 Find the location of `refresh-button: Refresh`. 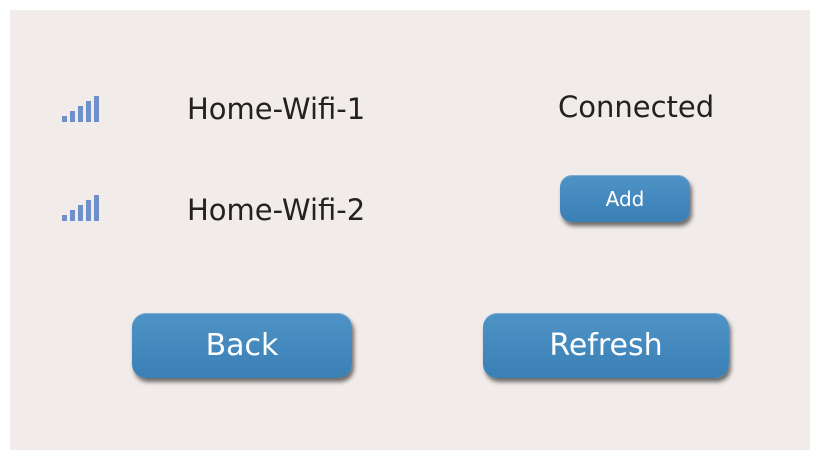

refresh-button: Refresh is located at coordinates (606, 345).